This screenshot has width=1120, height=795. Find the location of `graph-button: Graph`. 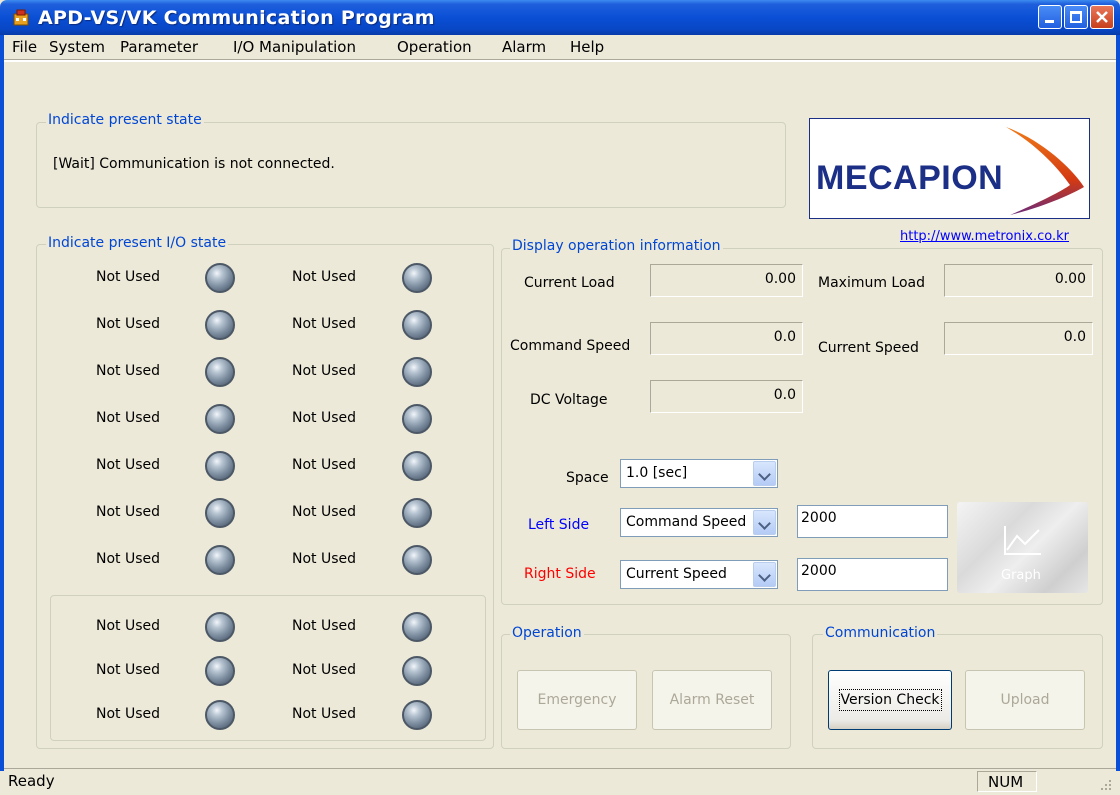

graph-button: Graph is located at coordinates (1022, 547).